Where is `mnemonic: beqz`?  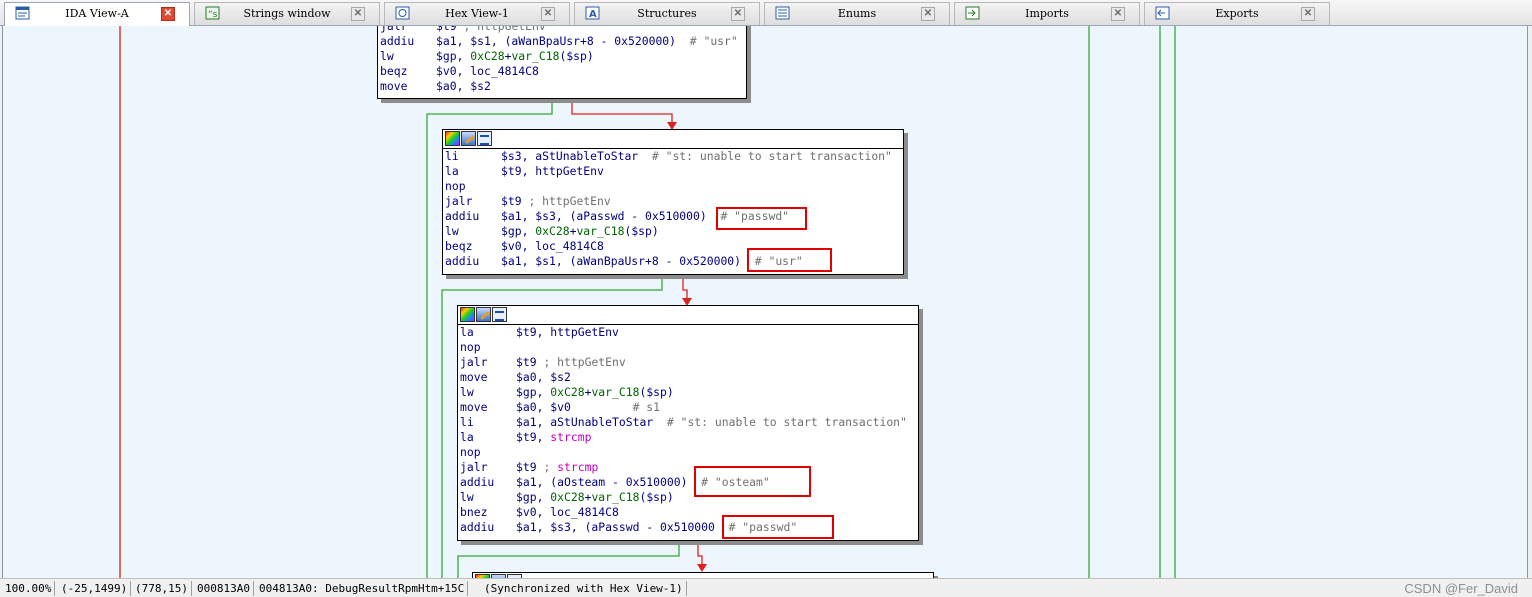
mnemonic: beqz is located at coordinates (459, 246).